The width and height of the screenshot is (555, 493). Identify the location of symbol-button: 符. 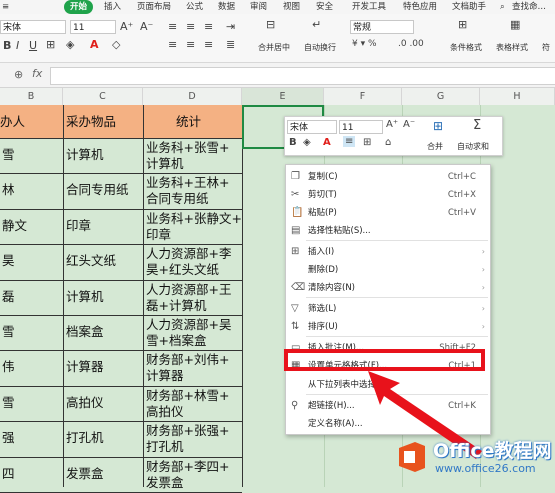
(546, 47).